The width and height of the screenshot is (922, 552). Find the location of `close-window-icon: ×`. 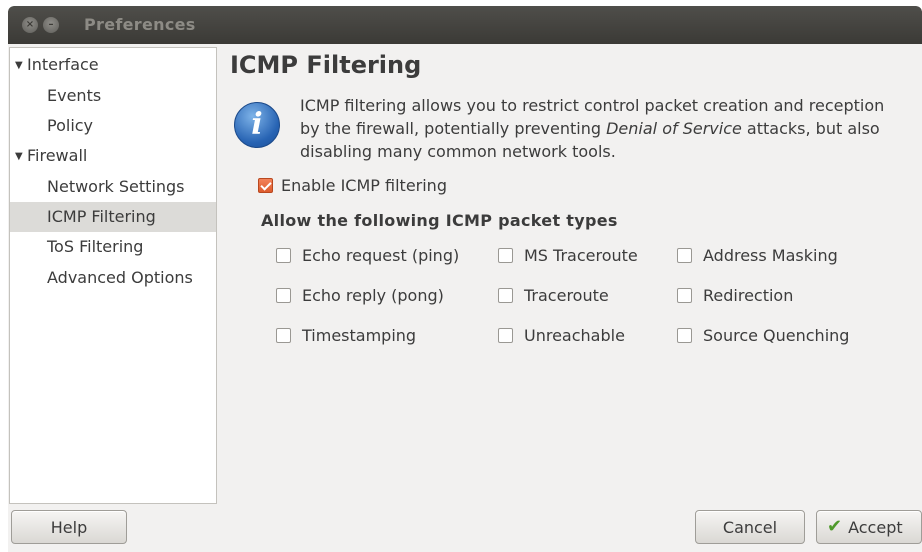

close-window-icon: × is located at coordinates (30, 25).